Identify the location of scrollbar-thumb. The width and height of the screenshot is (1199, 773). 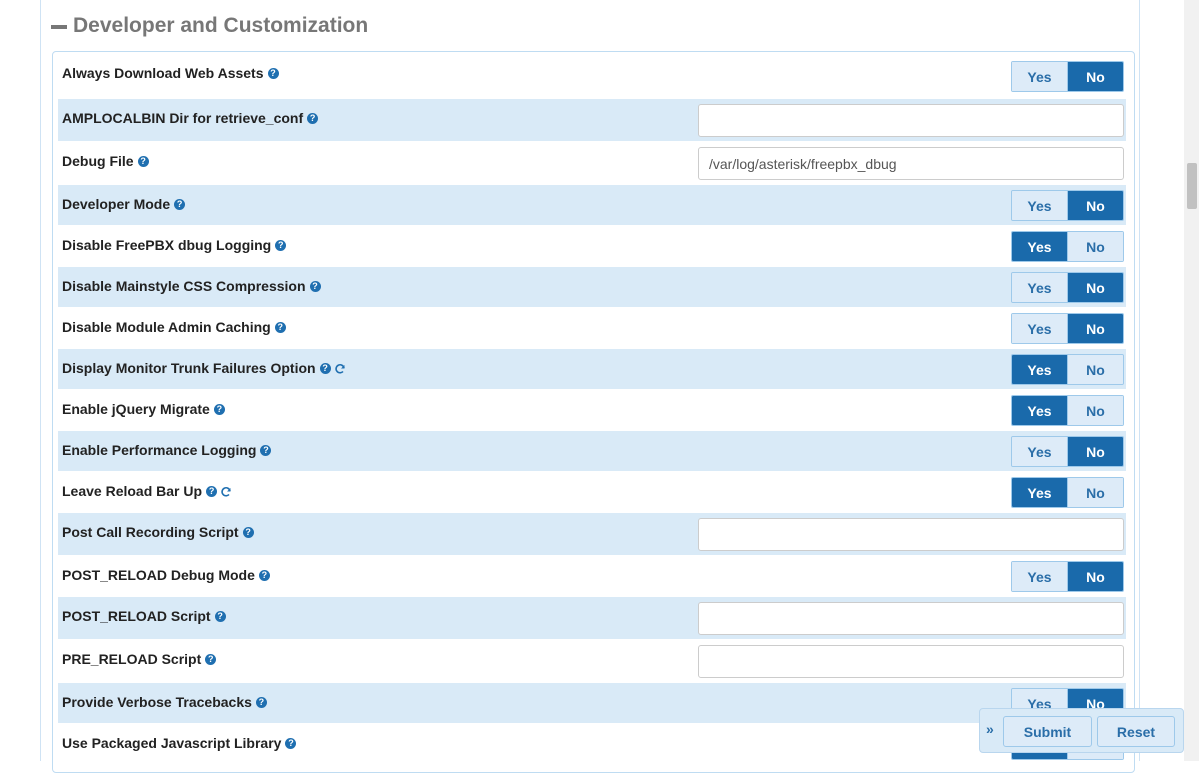
(1192, 186).